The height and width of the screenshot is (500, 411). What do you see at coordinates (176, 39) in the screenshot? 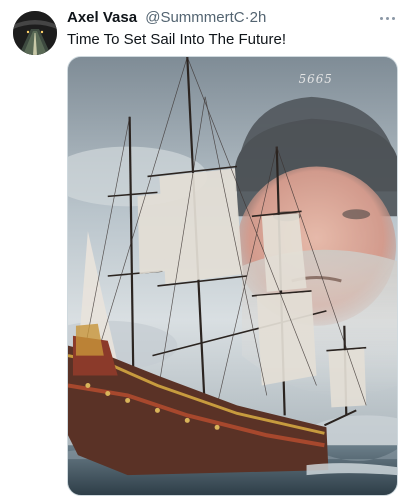
I see `tweet-text: Time To Set Sail Into The Future!` at bounding box center [176, 39].